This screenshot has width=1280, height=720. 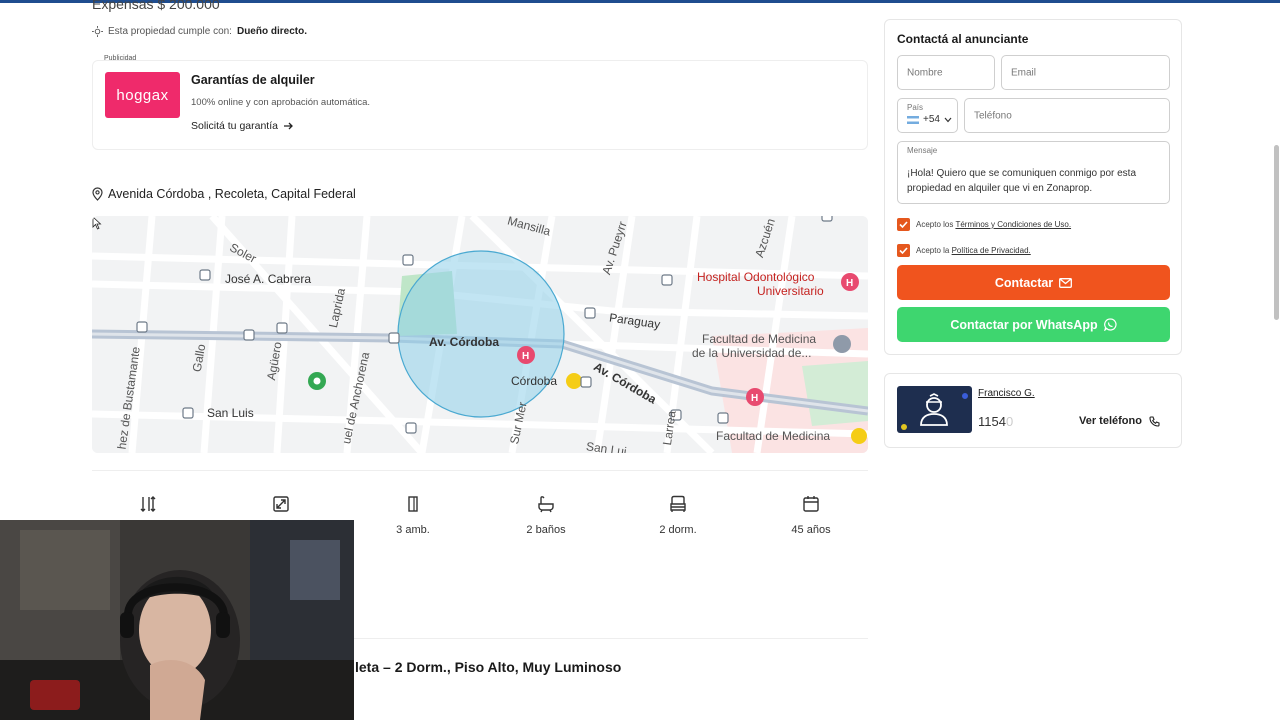 I want to click on country-caption: País, so click(x=915, y=107).